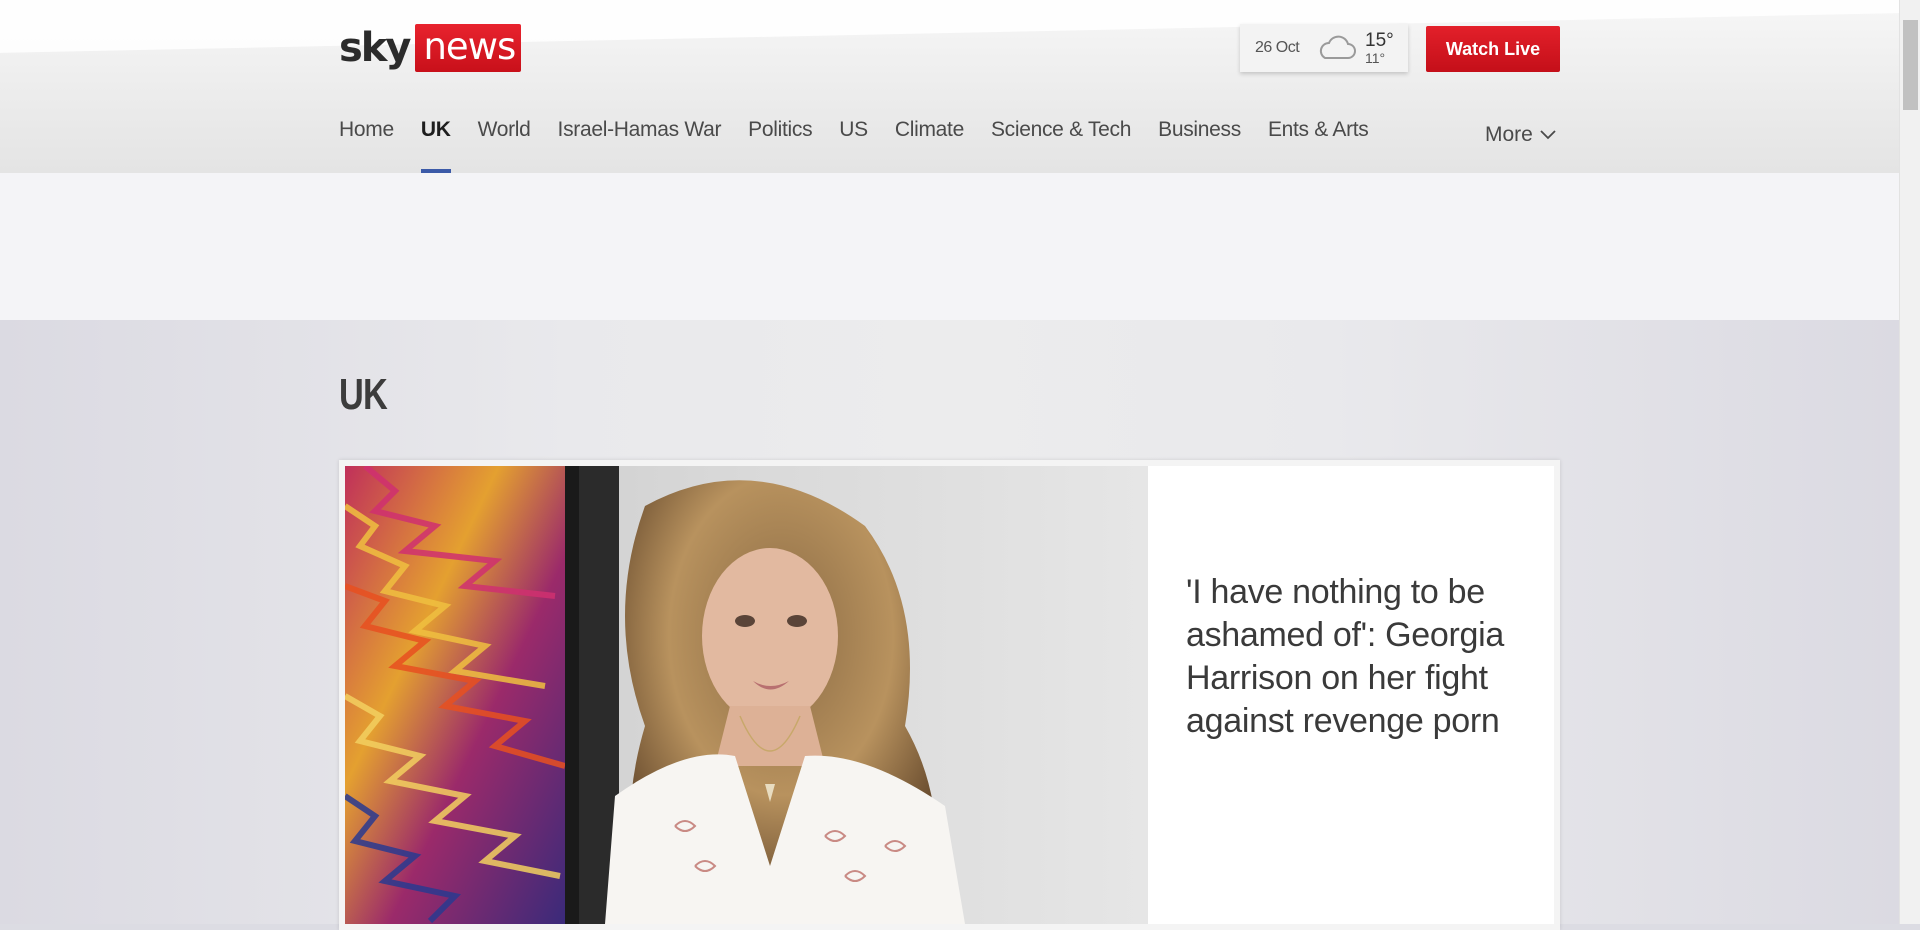 The width and height of the screenshot is (1920, 930). What do you see at coordinates (1493, 49) in the screenshot?
I see `watch-live-button: Watch Live` at bounding box center [1493, 49].